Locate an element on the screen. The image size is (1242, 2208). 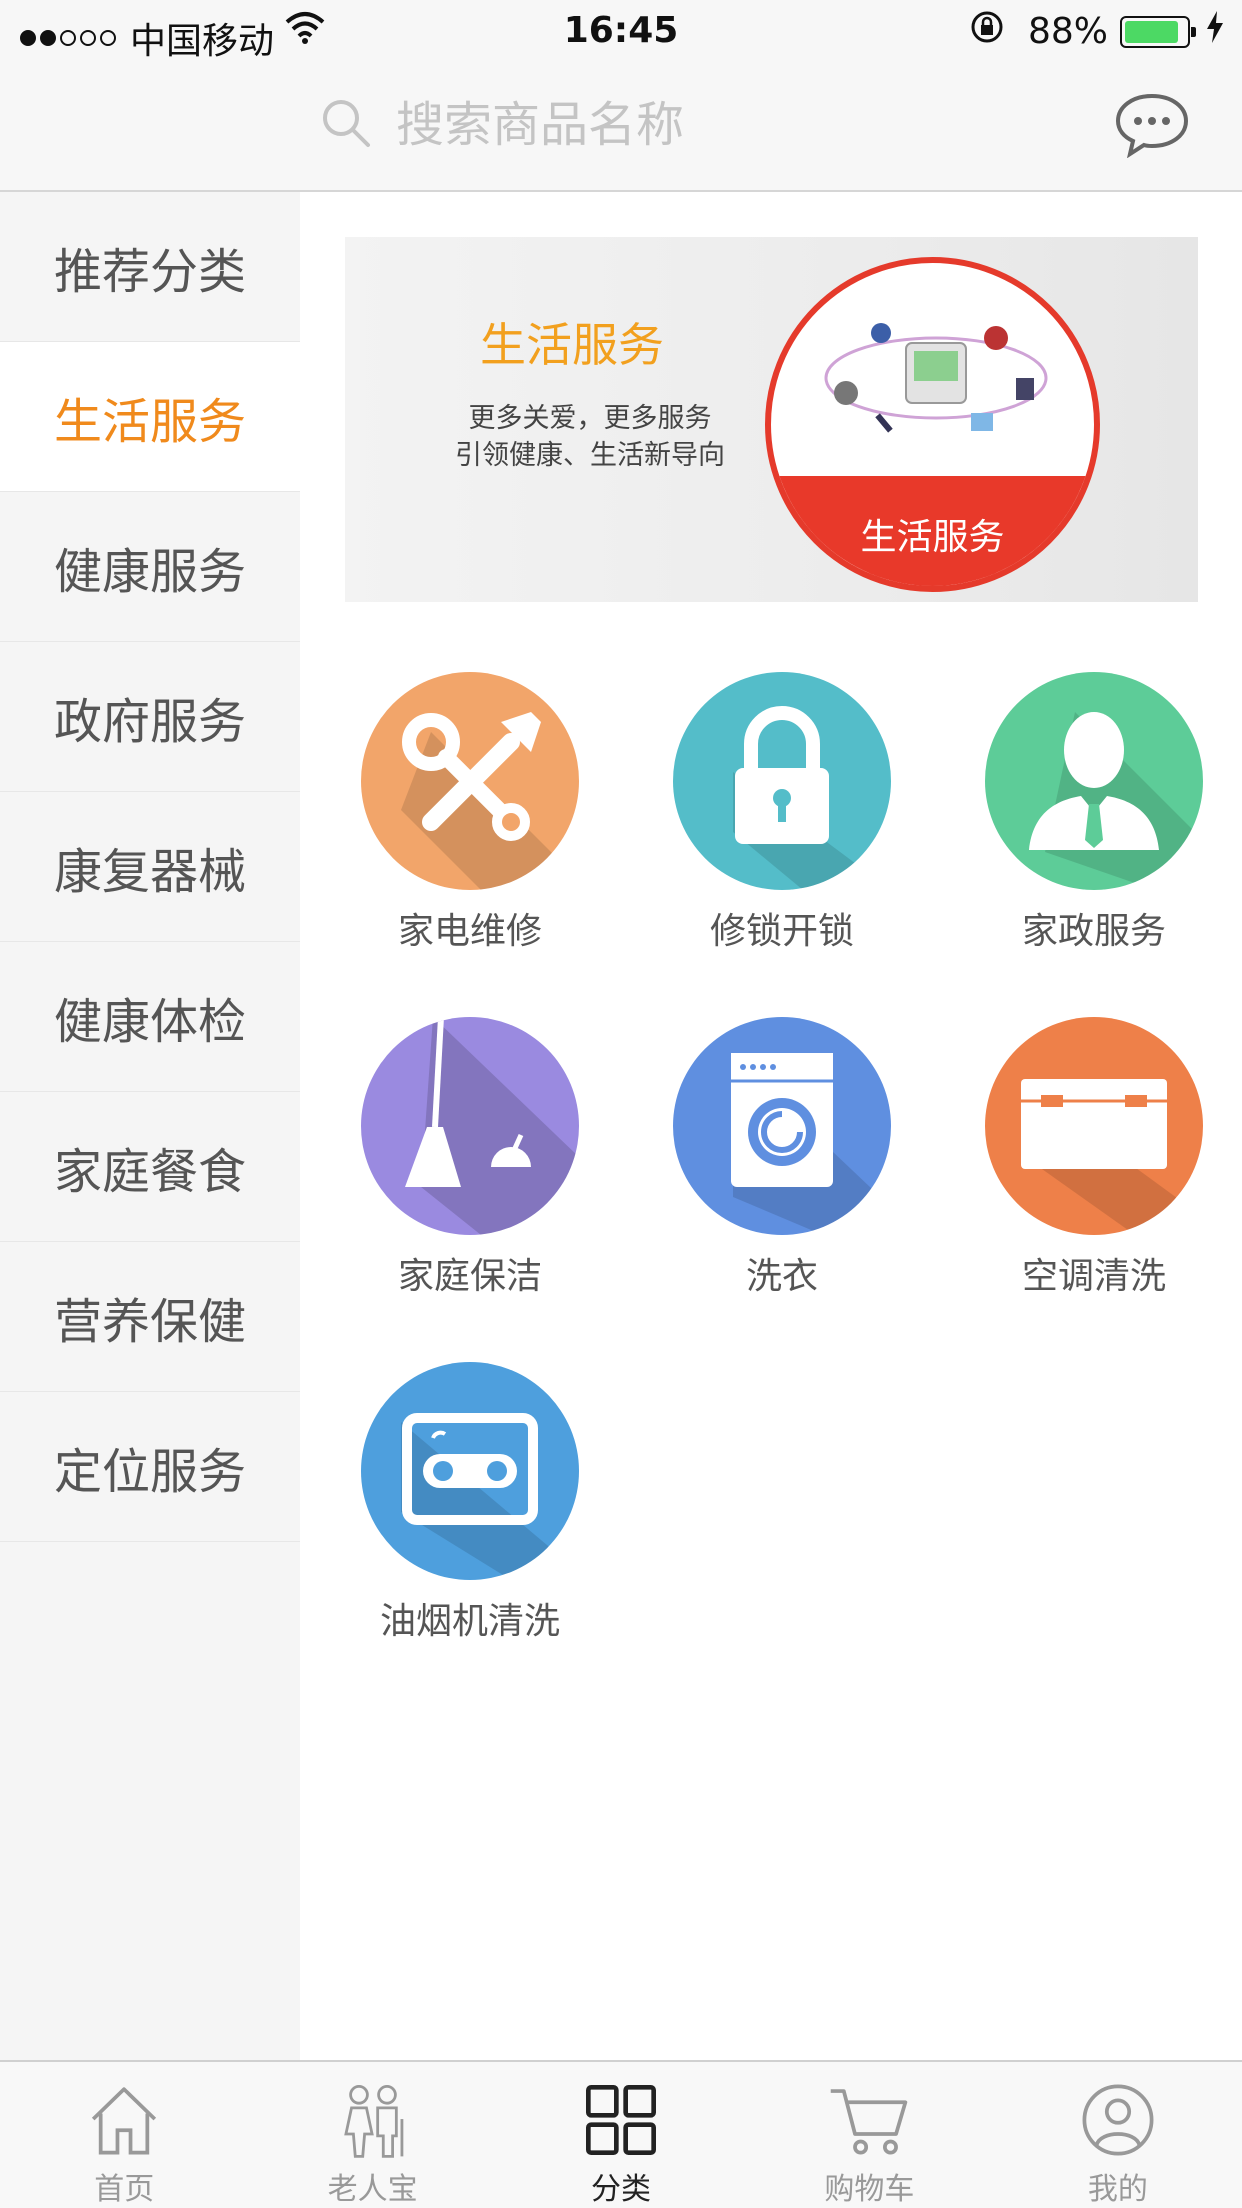
battery-percent: 88% is located at coordinates (1067, 31).